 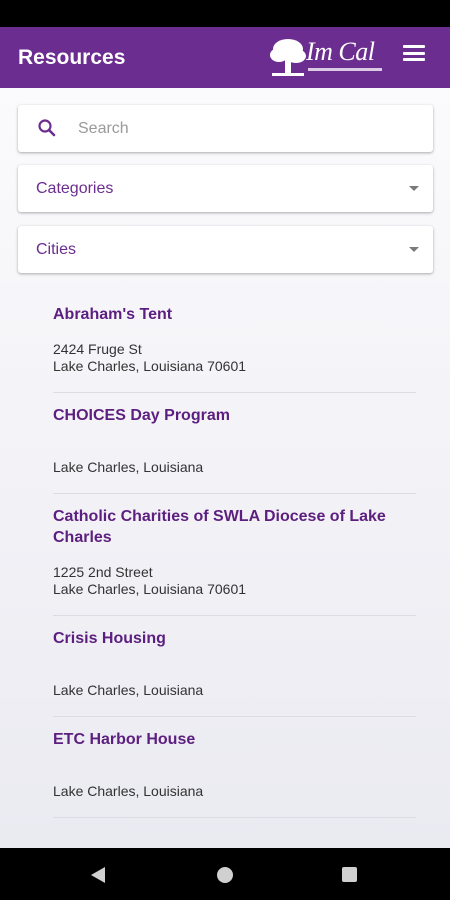 I want to click on page-title: Resources, so click(x=72, y=57).